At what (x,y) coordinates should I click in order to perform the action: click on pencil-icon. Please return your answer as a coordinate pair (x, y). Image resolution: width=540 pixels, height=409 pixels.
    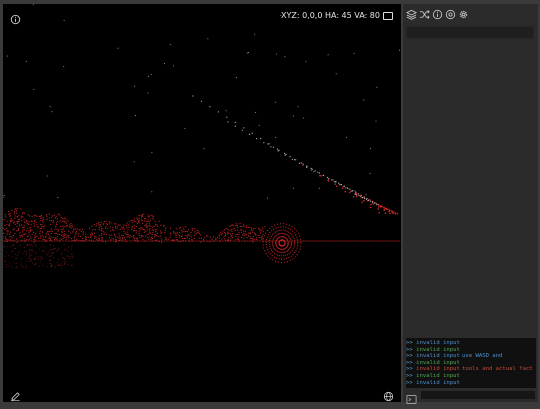
    Looking at the image, I should click on (15, 394).